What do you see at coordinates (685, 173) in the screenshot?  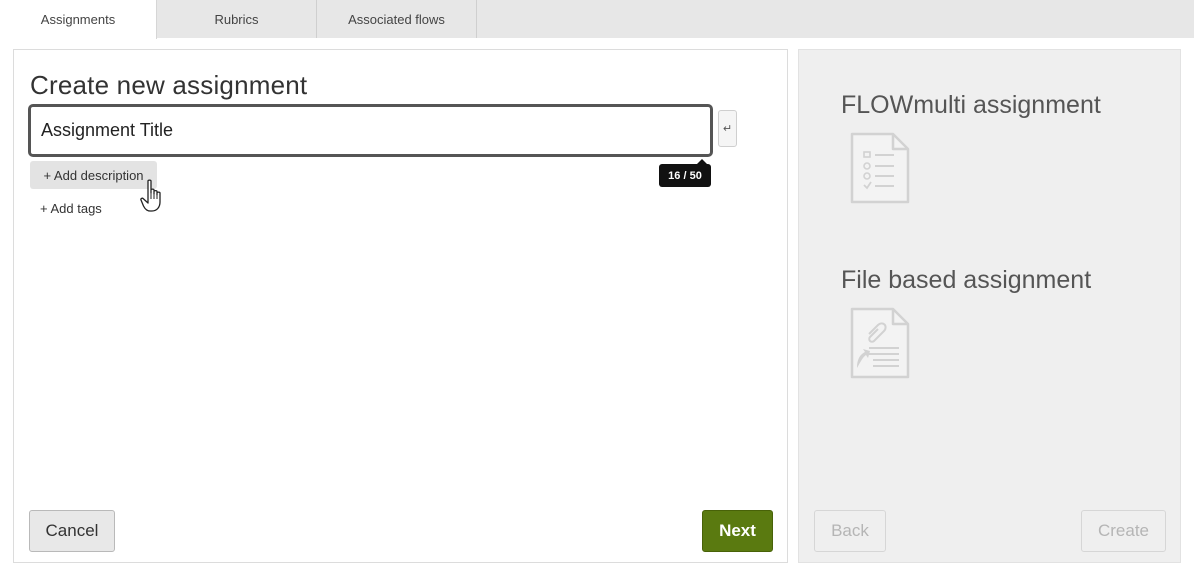 I see `char-counter-tooltip: 16 / 50` at bounding box center [685, 173].